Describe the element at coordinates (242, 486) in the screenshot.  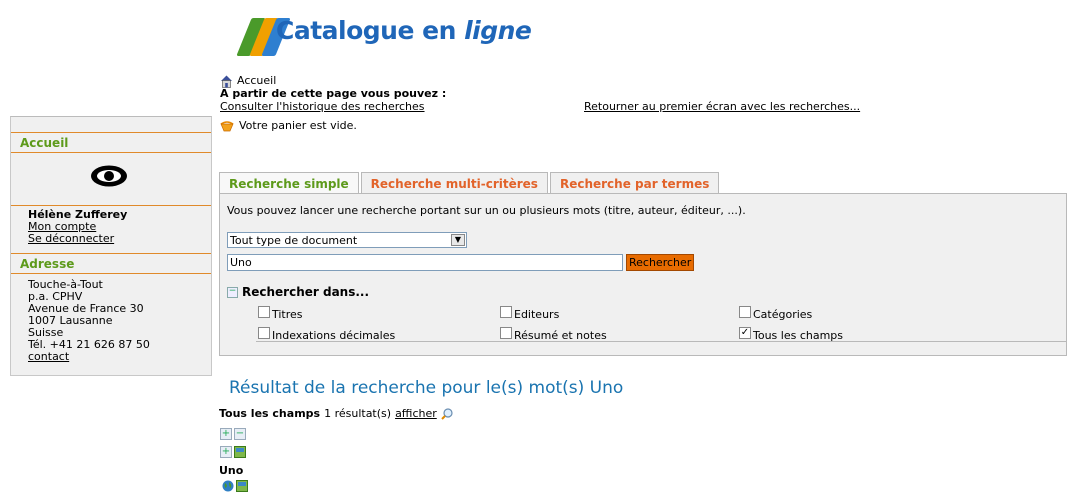
I see `record-type-icon` at that location.